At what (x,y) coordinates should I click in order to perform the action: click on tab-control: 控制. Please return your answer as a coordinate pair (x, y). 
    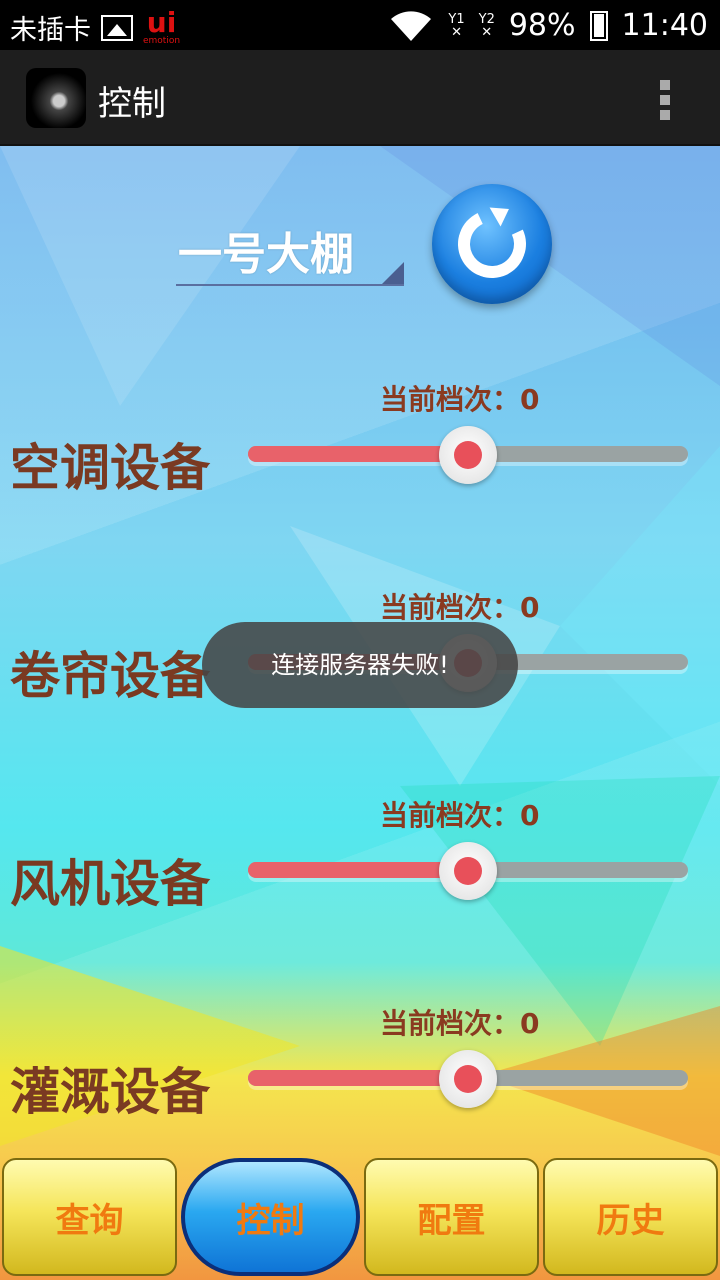
    Looking at the image, I should click on (270, 1217).